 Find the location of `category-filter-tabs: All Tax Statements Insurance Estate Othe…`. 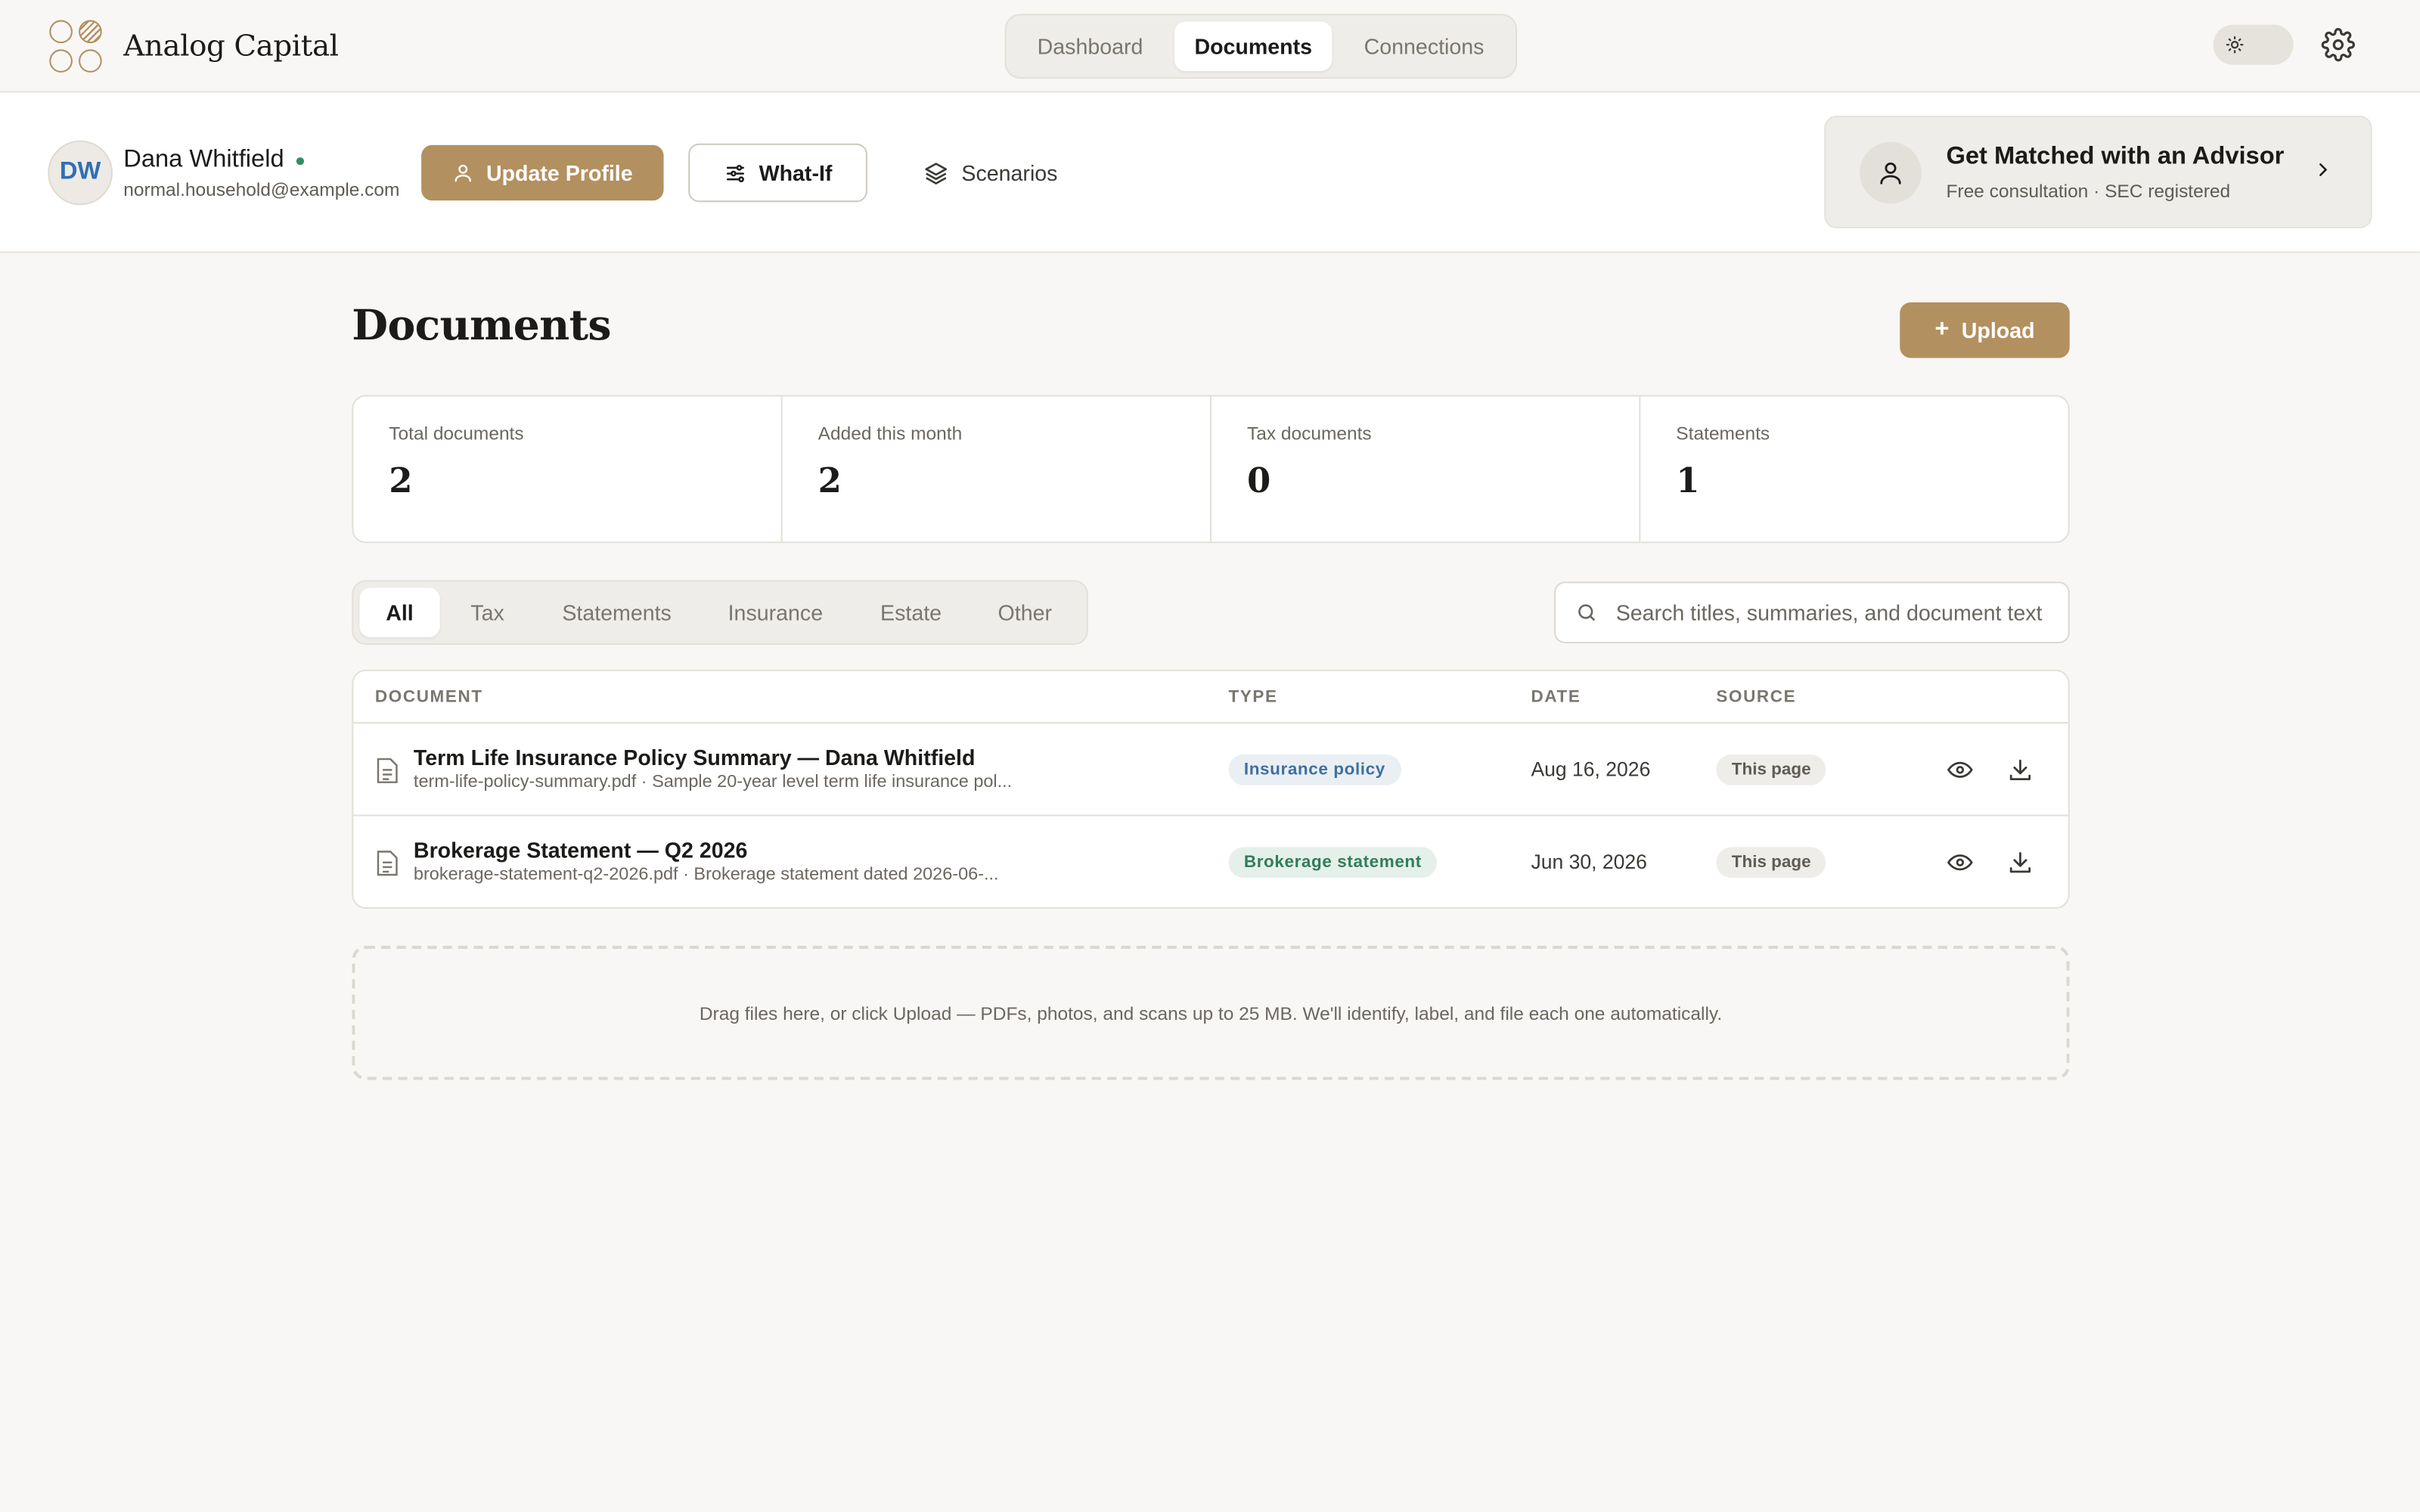

category-filter-tabs: All Tax Statements Insurance Estate Othe… is located at coordinates (720, 613).